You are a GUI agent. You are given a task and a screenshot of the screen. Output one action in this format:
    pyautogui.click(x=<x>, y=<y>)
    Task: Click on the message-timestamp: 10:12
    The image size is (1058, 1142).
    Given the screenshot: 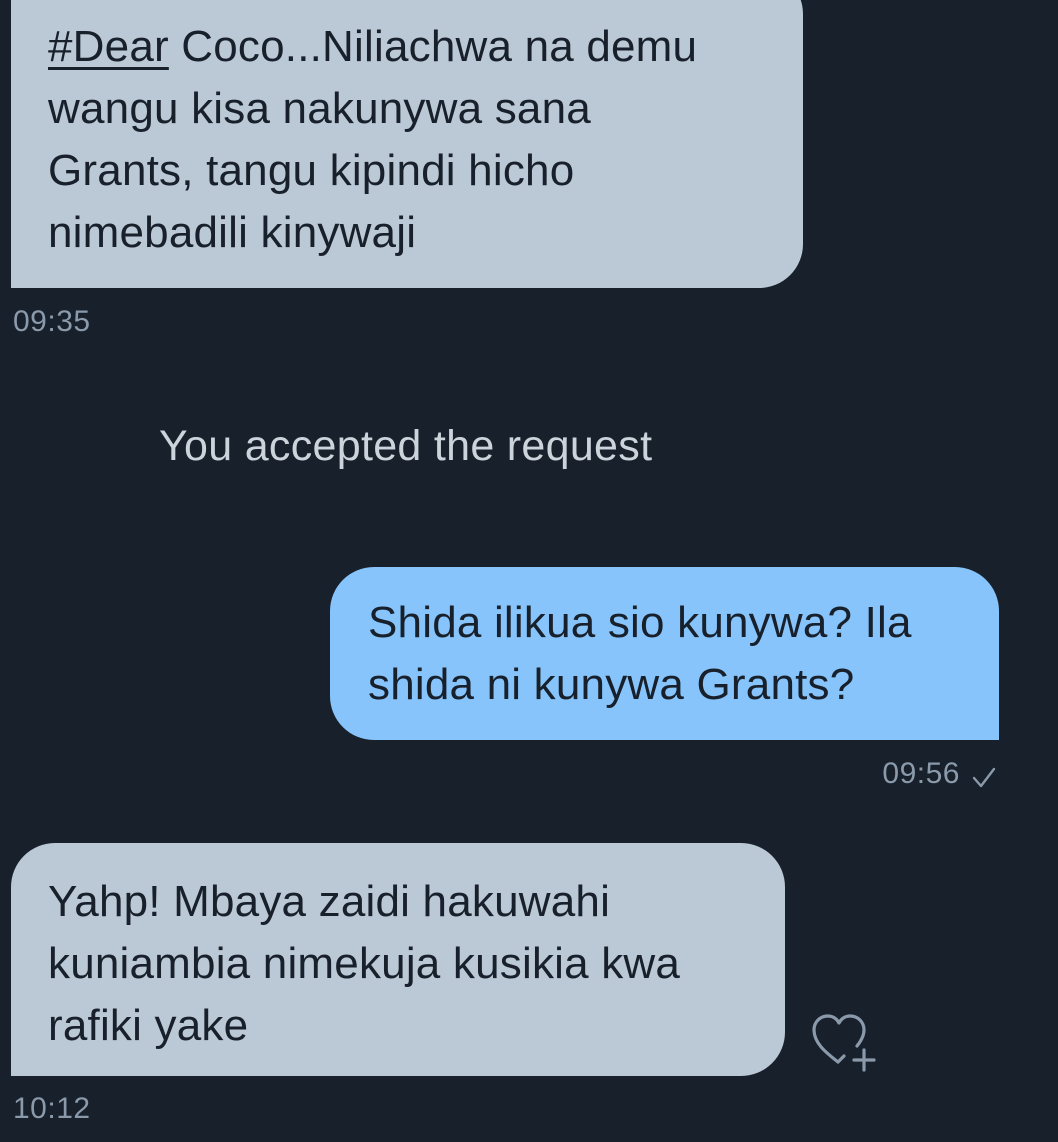 What is the action you would take?
    pyautogui.click(x=52, y=1108)
    